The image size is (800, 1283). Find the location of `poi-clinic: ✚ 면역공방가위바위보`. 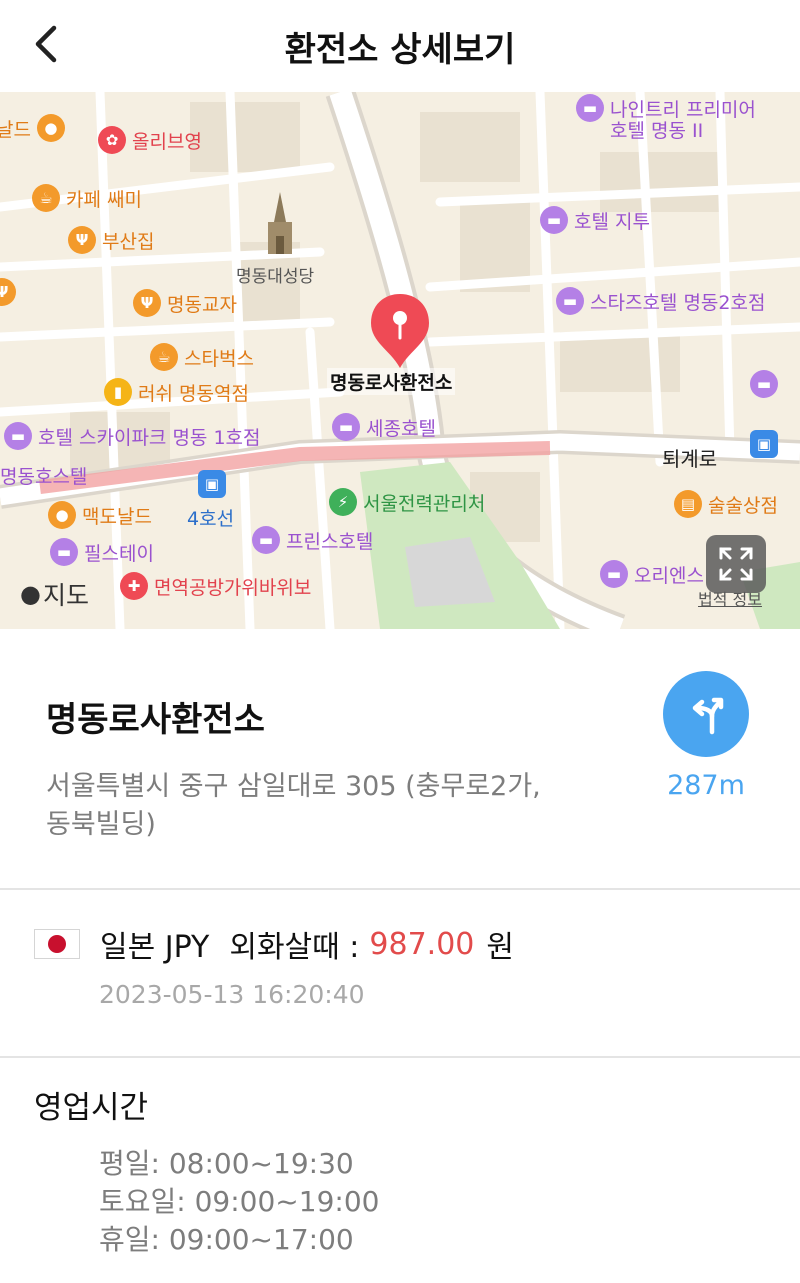

poi-clinic: ✚ 면역공방가위바위보 is located at coordinates (215, 586).